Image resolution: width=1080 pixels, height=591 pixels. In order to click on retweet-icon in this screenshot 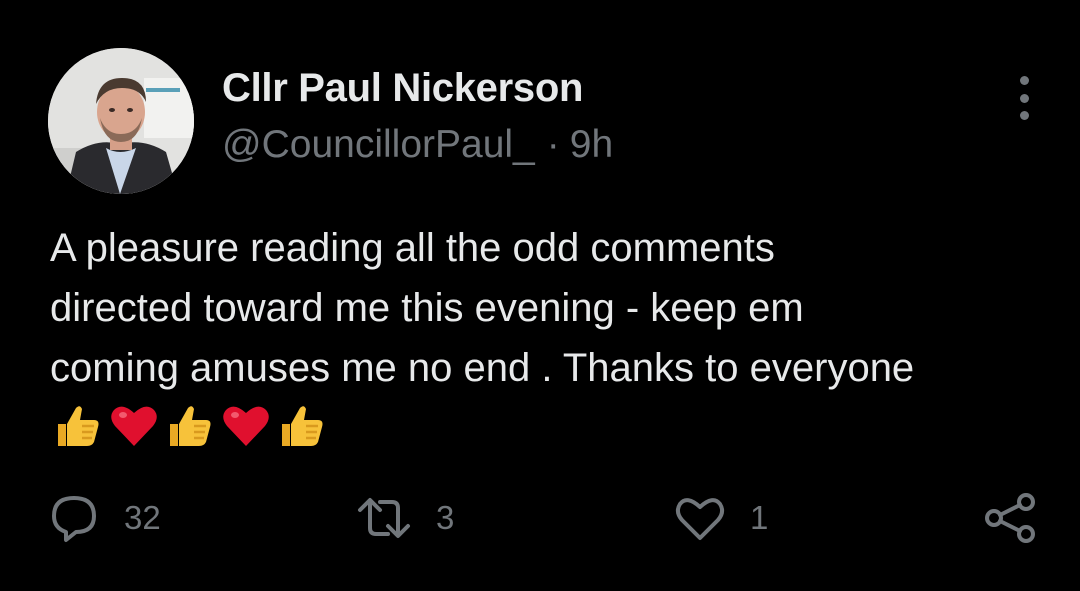, I will do `click(384, 518)`.